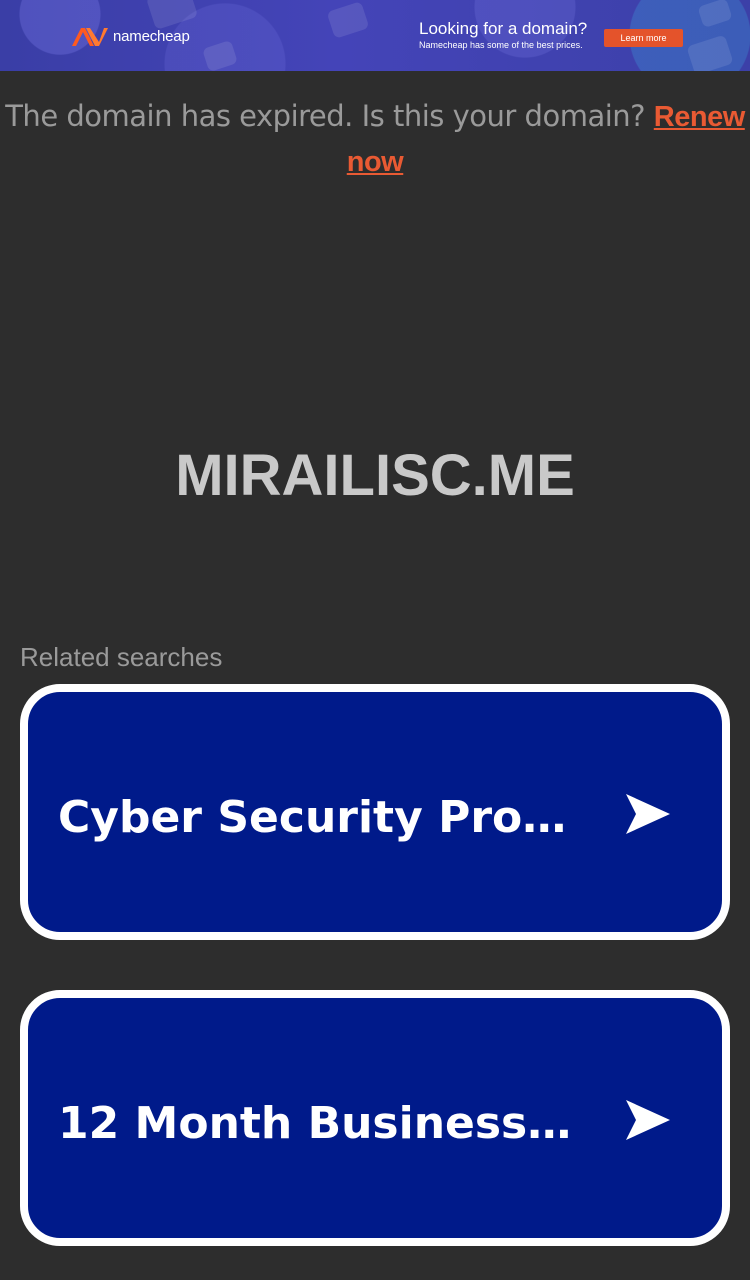 The image size is (750, 1280). I want to click on related-searches-heading: Related searches, so click(121, 657).